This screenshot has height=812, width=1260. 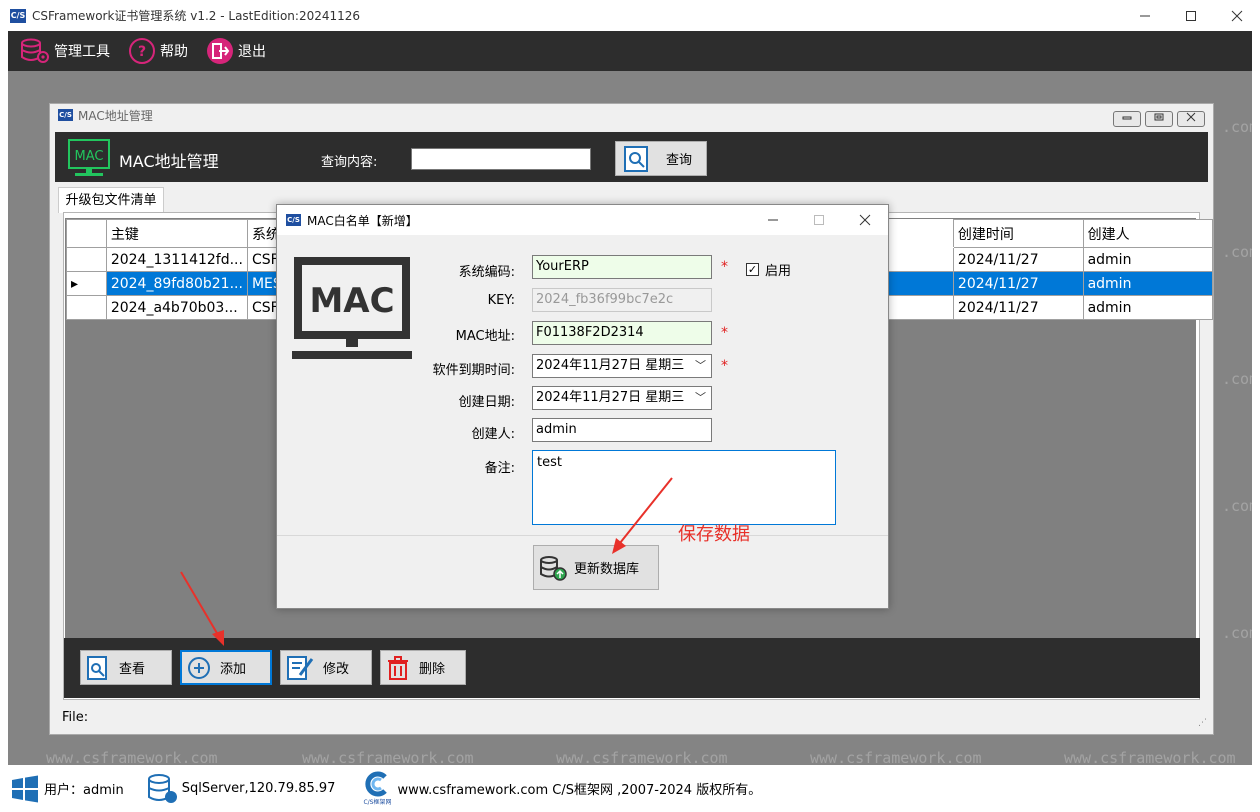 What do you see at coordinates (684, 487) in the screenshot?
I see `remark-textarea: test` at bounding box center [684, 487].